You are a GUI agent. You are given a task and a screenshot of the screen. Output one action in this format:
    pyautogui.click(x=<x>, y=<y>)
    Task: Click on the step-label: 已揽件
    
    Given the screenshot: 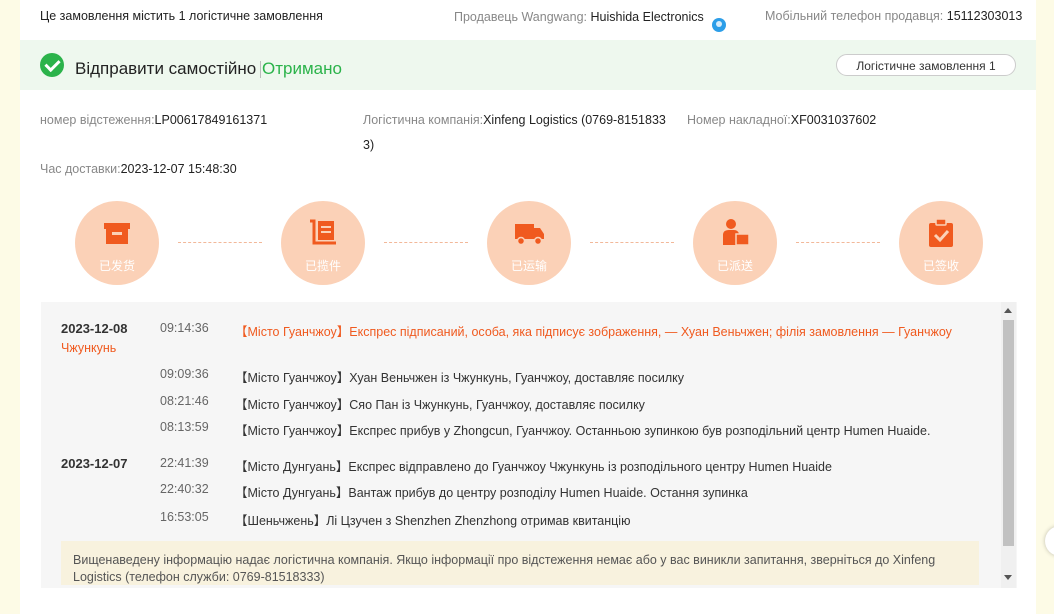 What is the action you would take?
    pyautogui.click(x=322, y=266)
    